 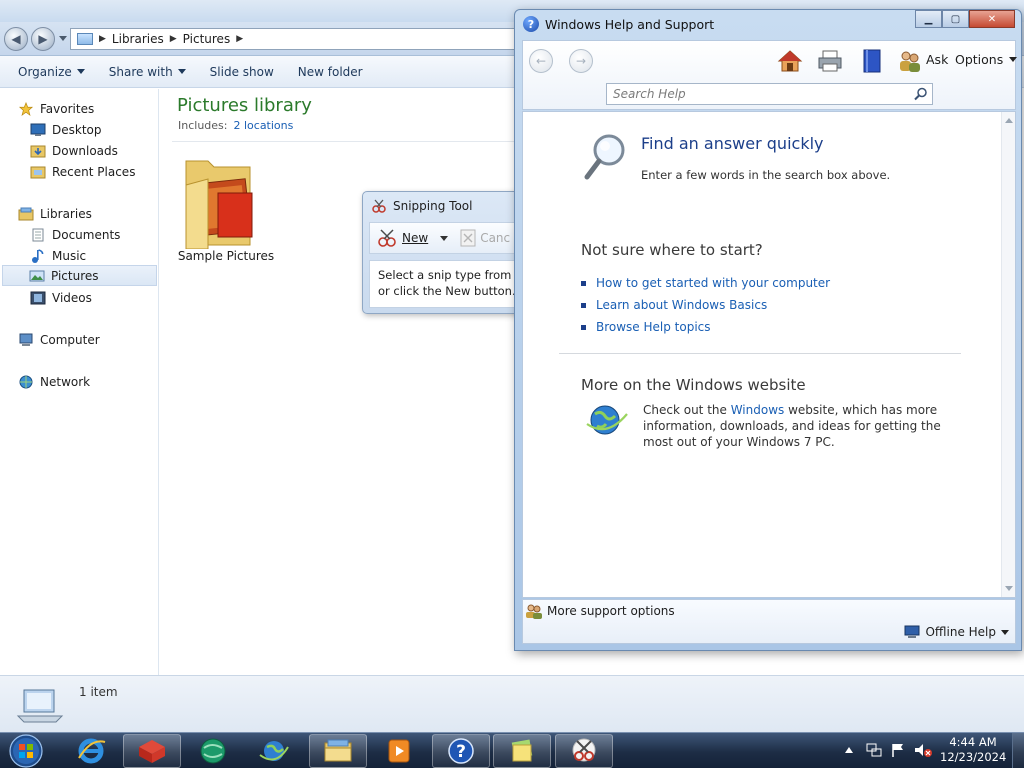 I want to click on minimize-icon: ▁, so click(x=928, y=19).